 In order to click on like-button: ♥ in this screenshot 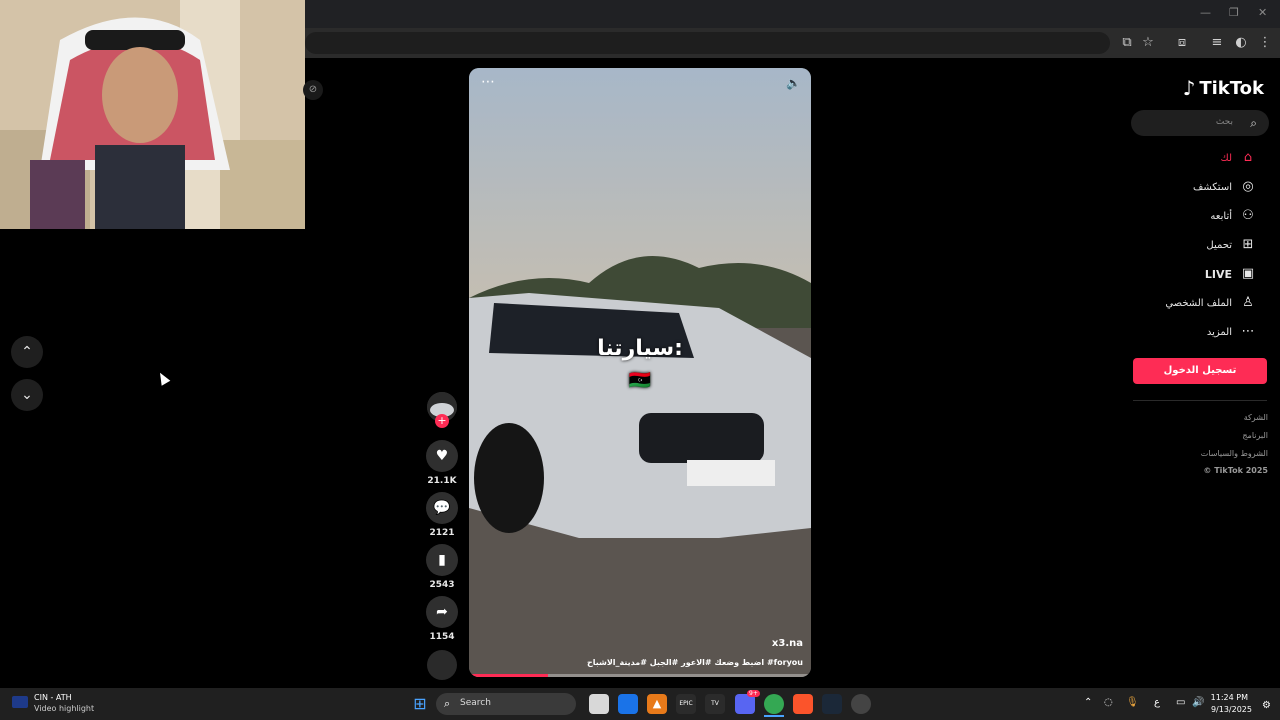, I will do `click(442, 456)`.